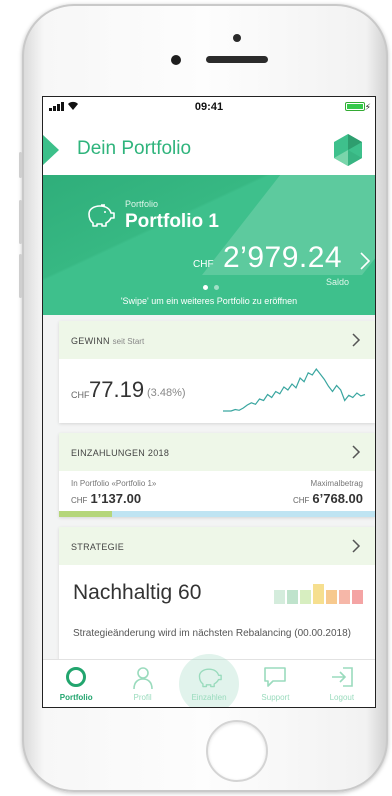  What do you see at coordinates (237, 38) in the screenshot?
I see `proximity-sensor` at bounding box center [237, 38].